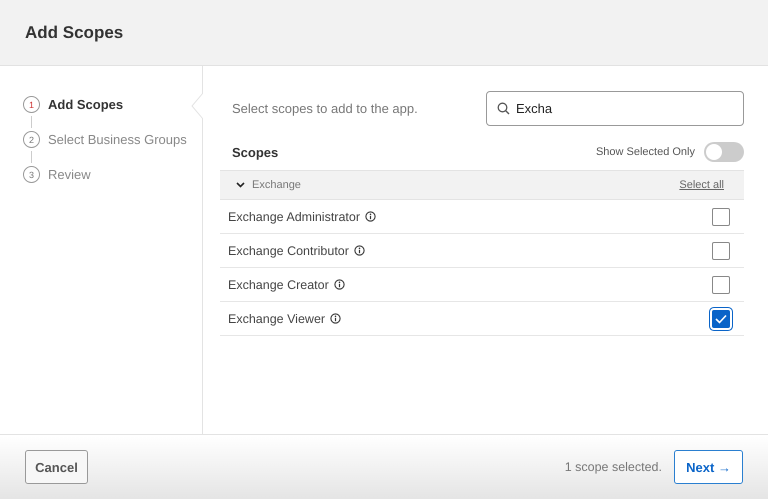 The image size is (768, 499). What do you see at coordinates (325, 108) in the screenshot?
I see `instruction-text: Select scopes to add to the app.` at bounding box center [325, 108].